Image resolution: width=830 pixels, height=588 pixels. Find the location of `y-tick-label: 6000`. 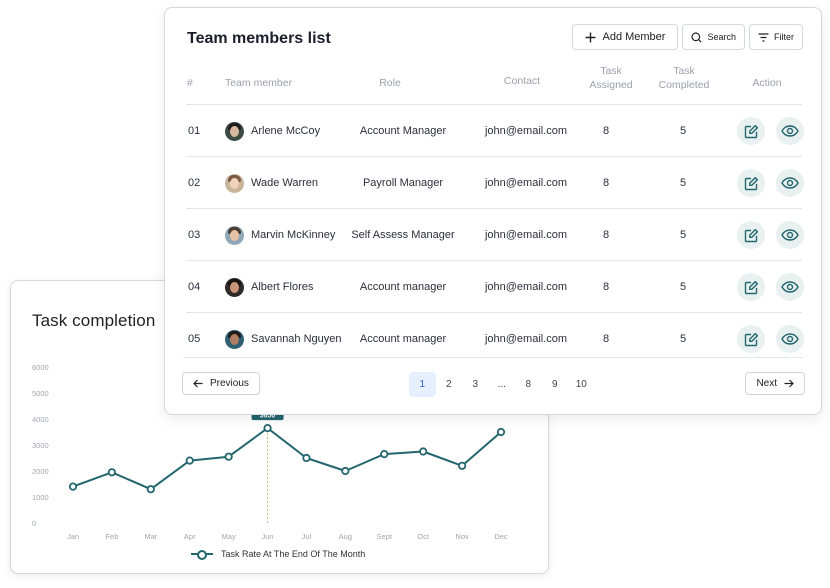

y-tick-label: 6000 is located at coordinates (40, 367).